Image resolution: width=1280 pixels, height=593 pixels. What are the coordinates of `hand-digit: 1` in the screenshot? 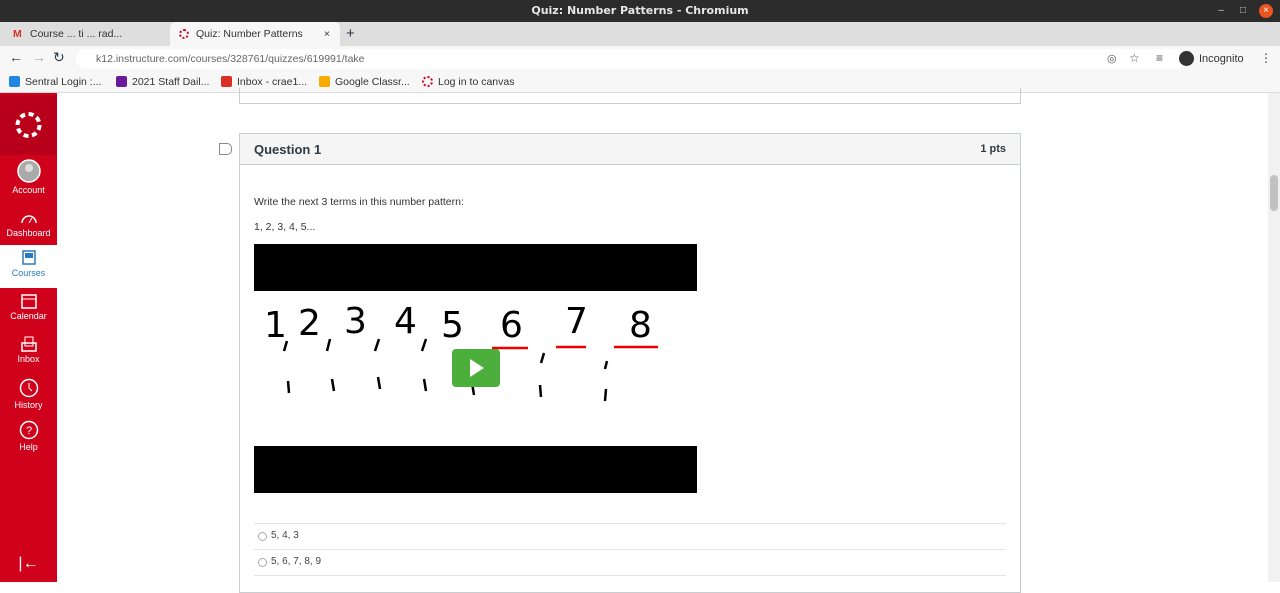 It's located at (275, 325).